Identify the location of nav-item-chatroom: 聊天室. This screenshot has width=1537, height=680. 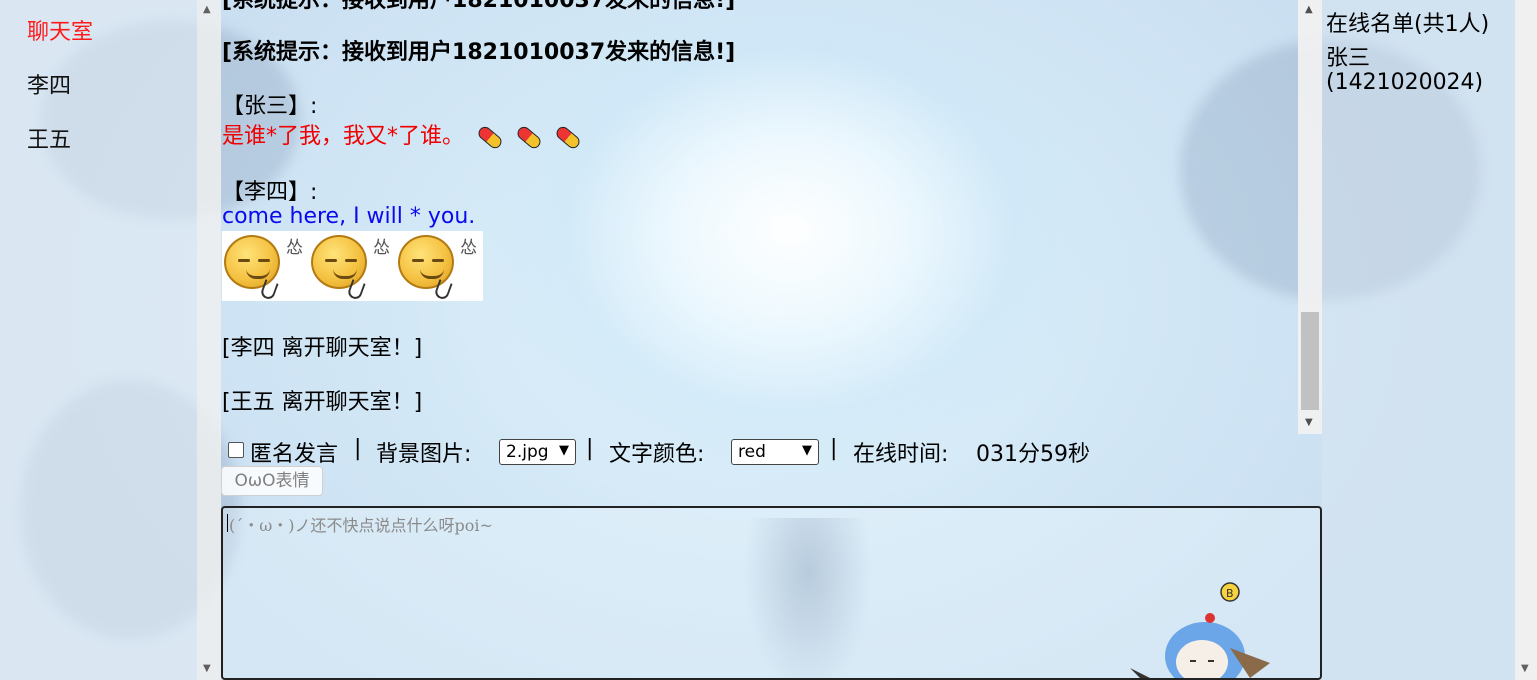
(60, 30).